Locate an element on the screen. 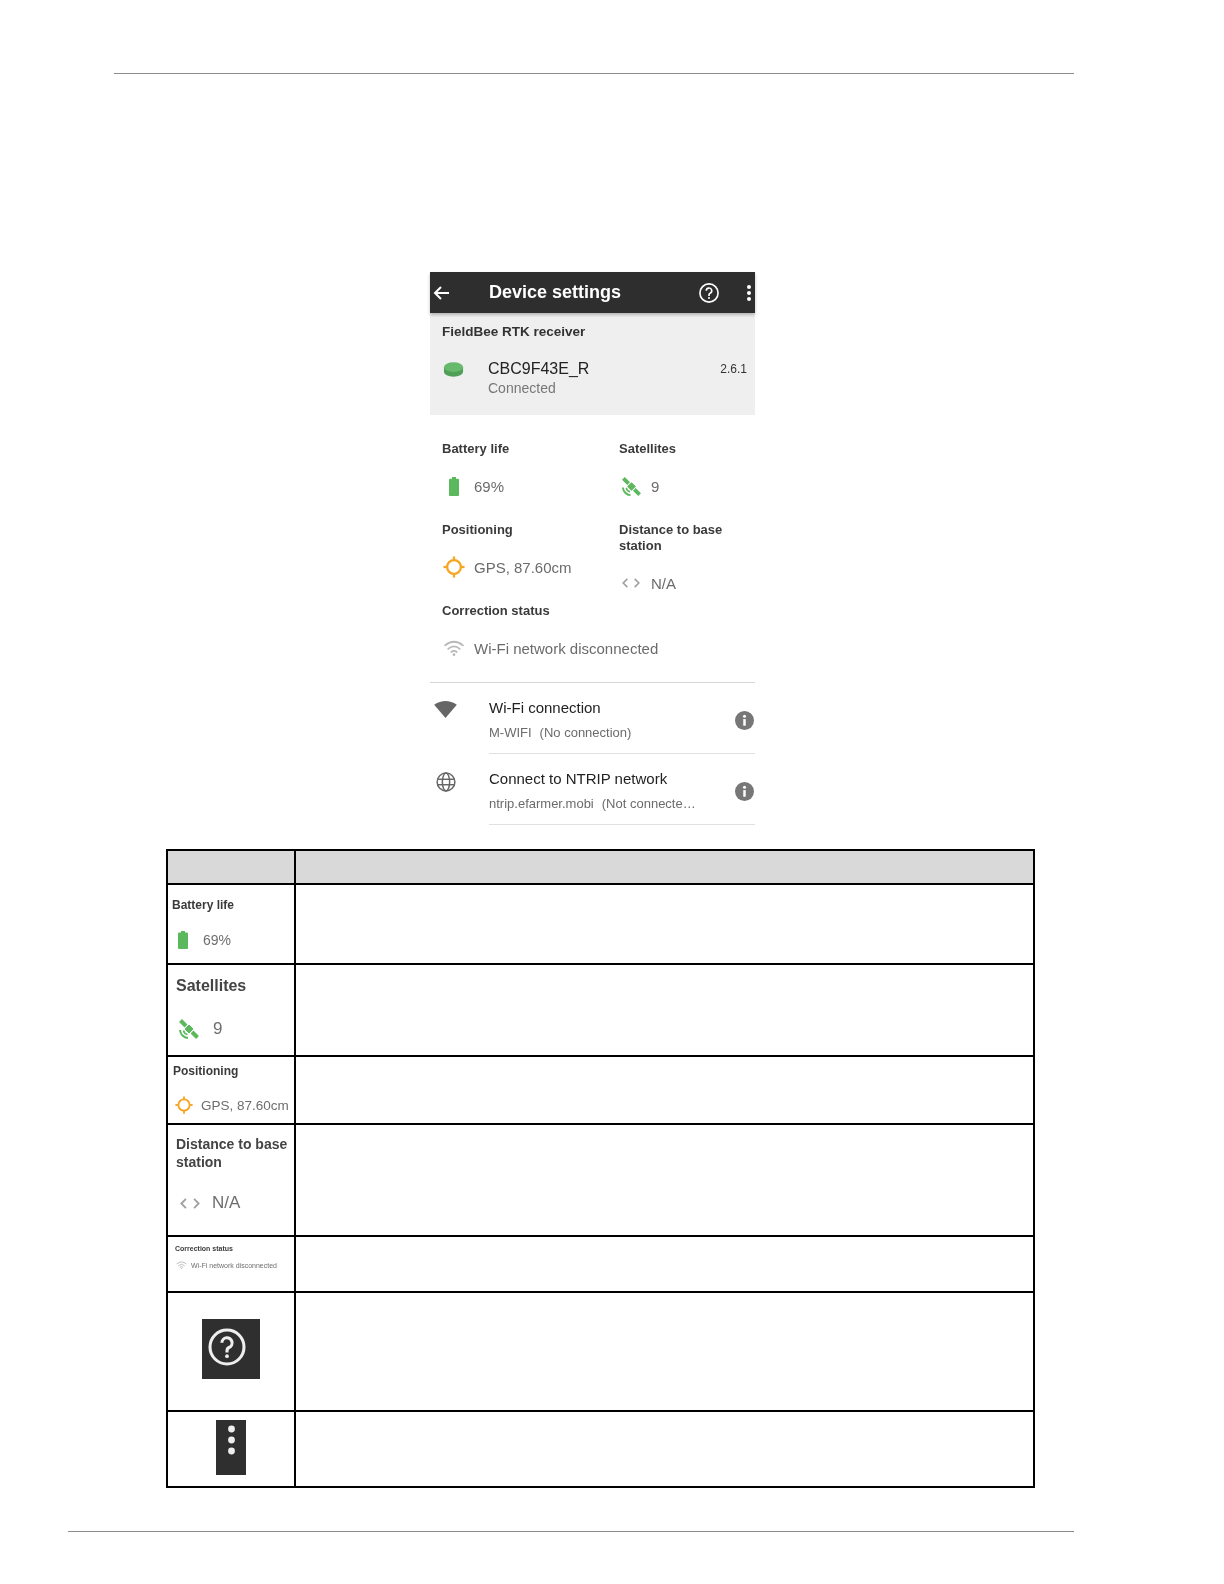  device-status: Connected is located at coordinates (522, 388).